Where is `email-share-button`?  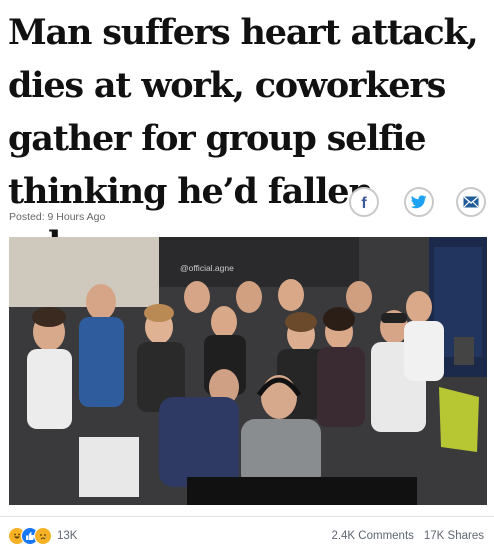
email-share-button is located at coordinates (471, 202).